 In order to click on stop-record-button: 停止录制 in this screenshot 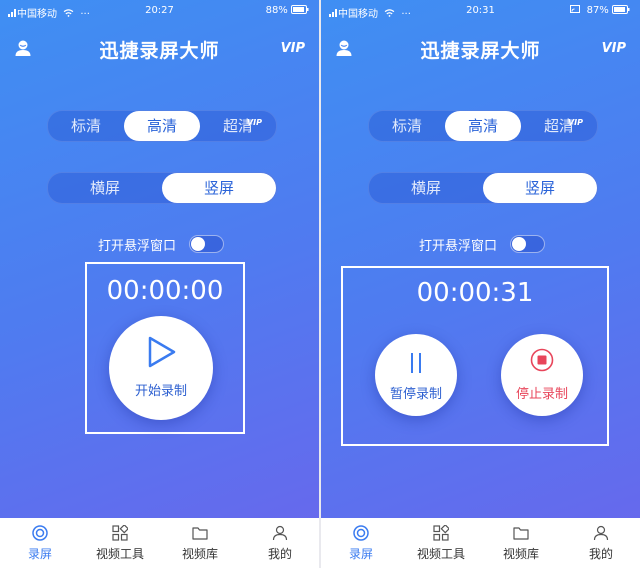, I will do `click(542, 375)`.